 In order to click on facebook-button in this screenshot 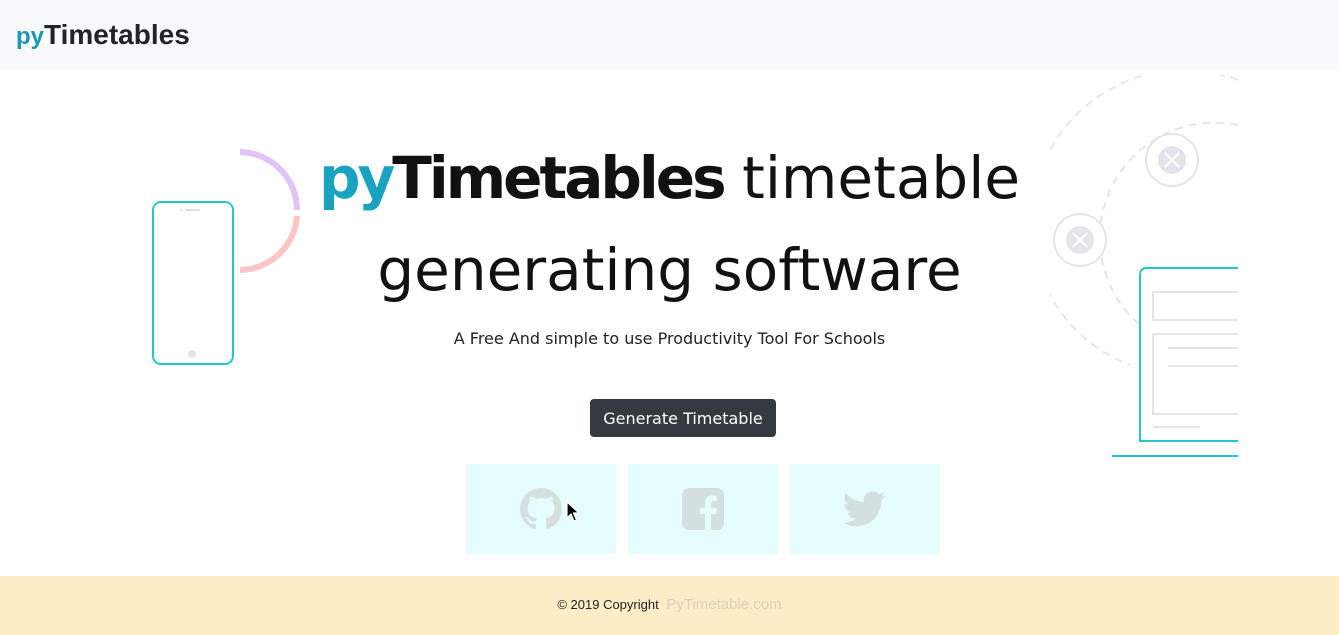, I will do `click(703, 509)`.